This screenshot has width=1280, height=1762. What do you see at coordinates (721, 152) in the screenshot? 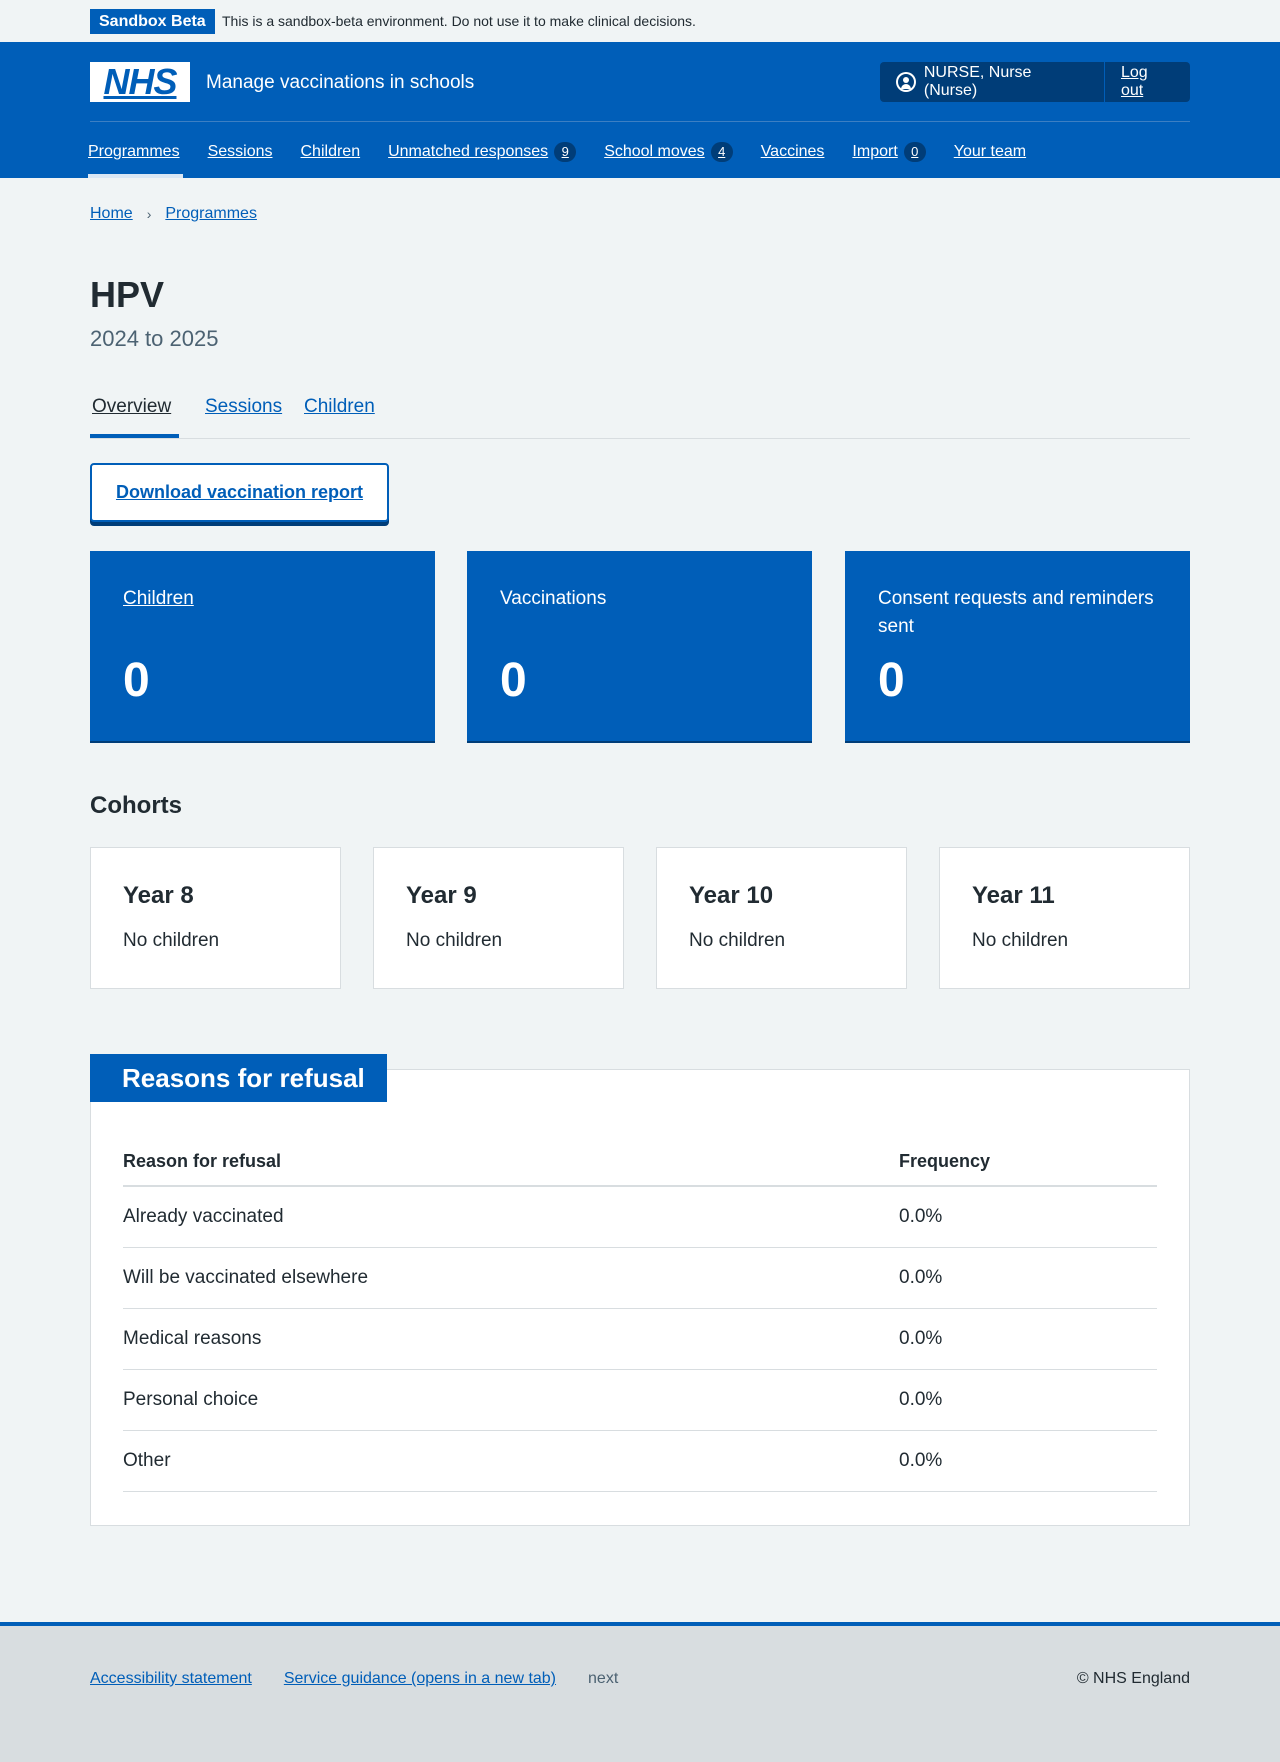
I see `nav-count-badge: 4` at bounding box center [721, 152].